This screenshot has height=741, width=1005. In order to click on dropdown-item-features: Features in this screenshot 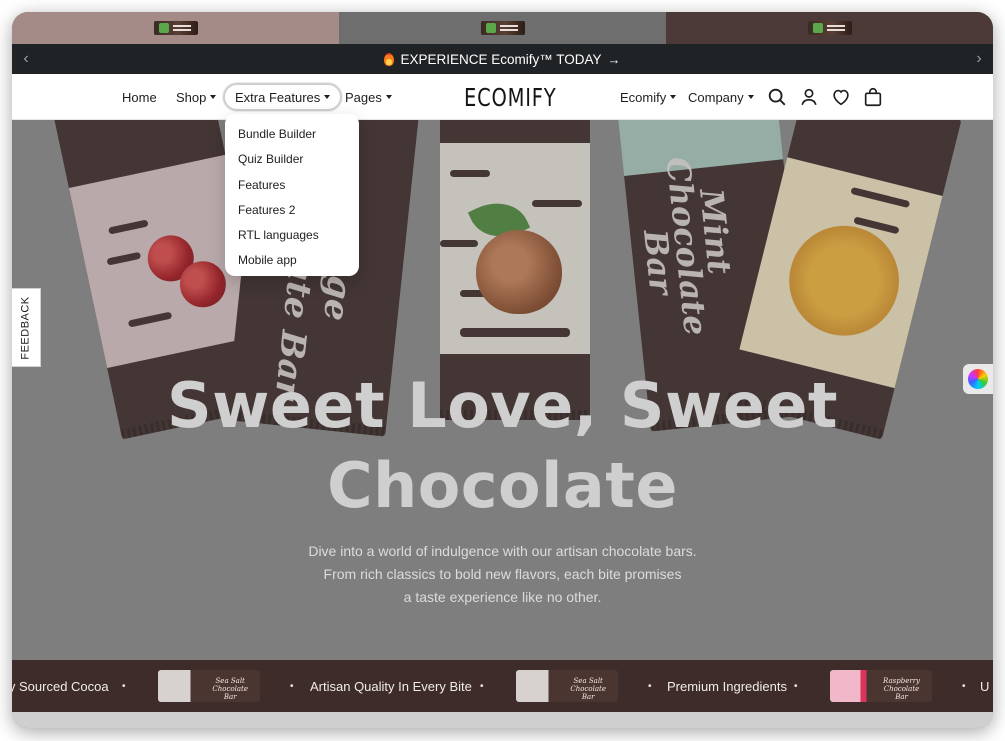, I will do `click(292, 185)`.